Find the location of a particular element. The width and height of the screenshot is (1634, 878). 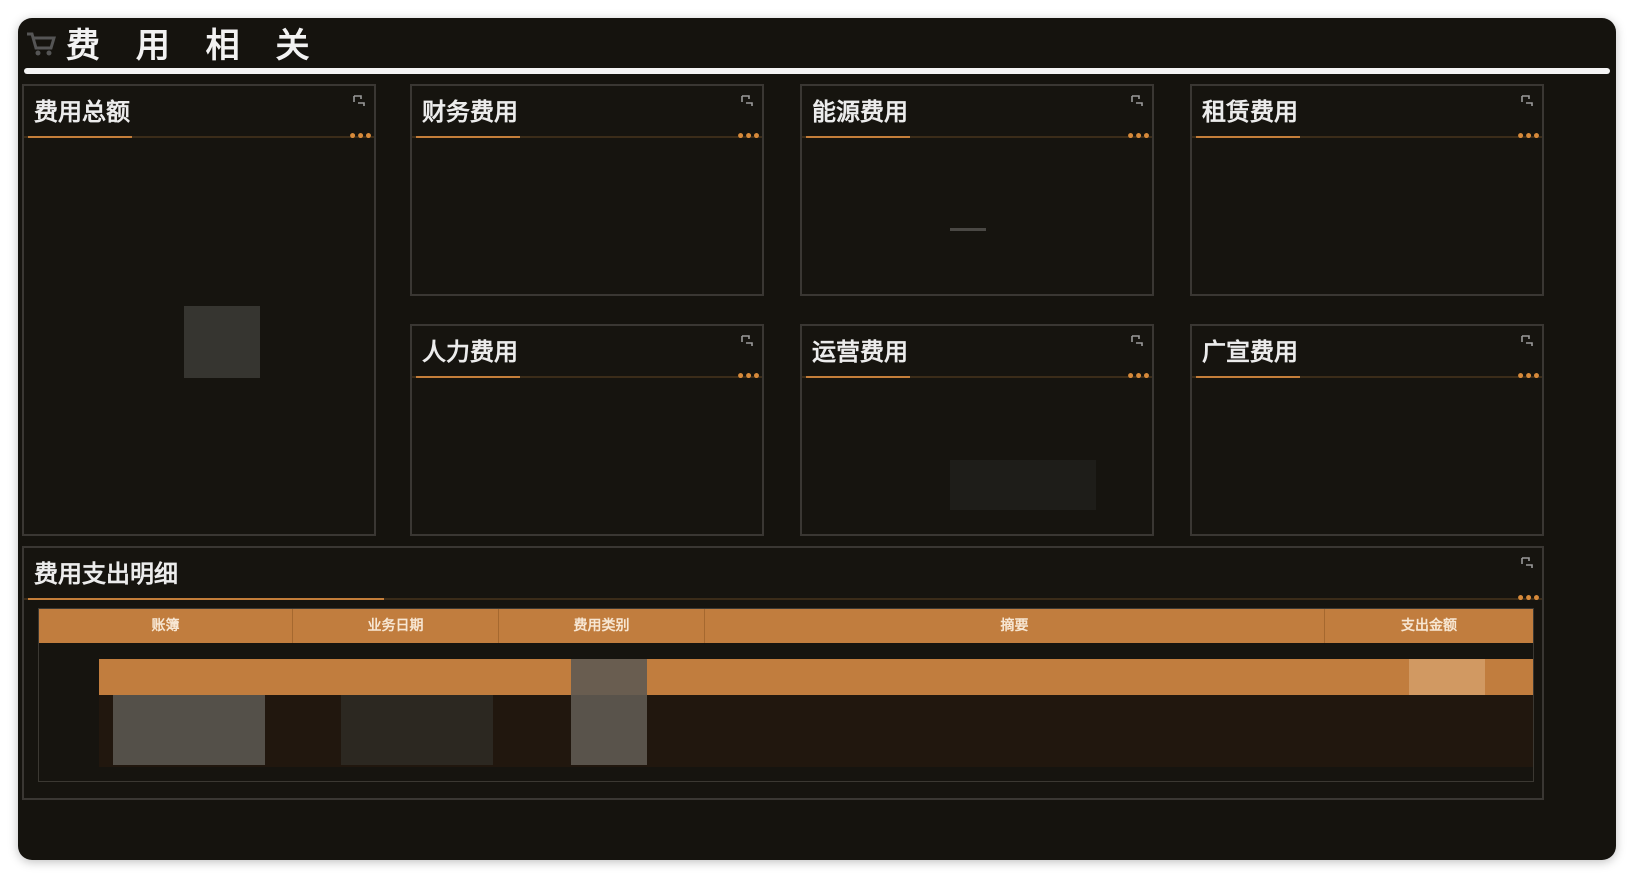

panel-title: 费用支出明细 is located at coordinates (106, 574).